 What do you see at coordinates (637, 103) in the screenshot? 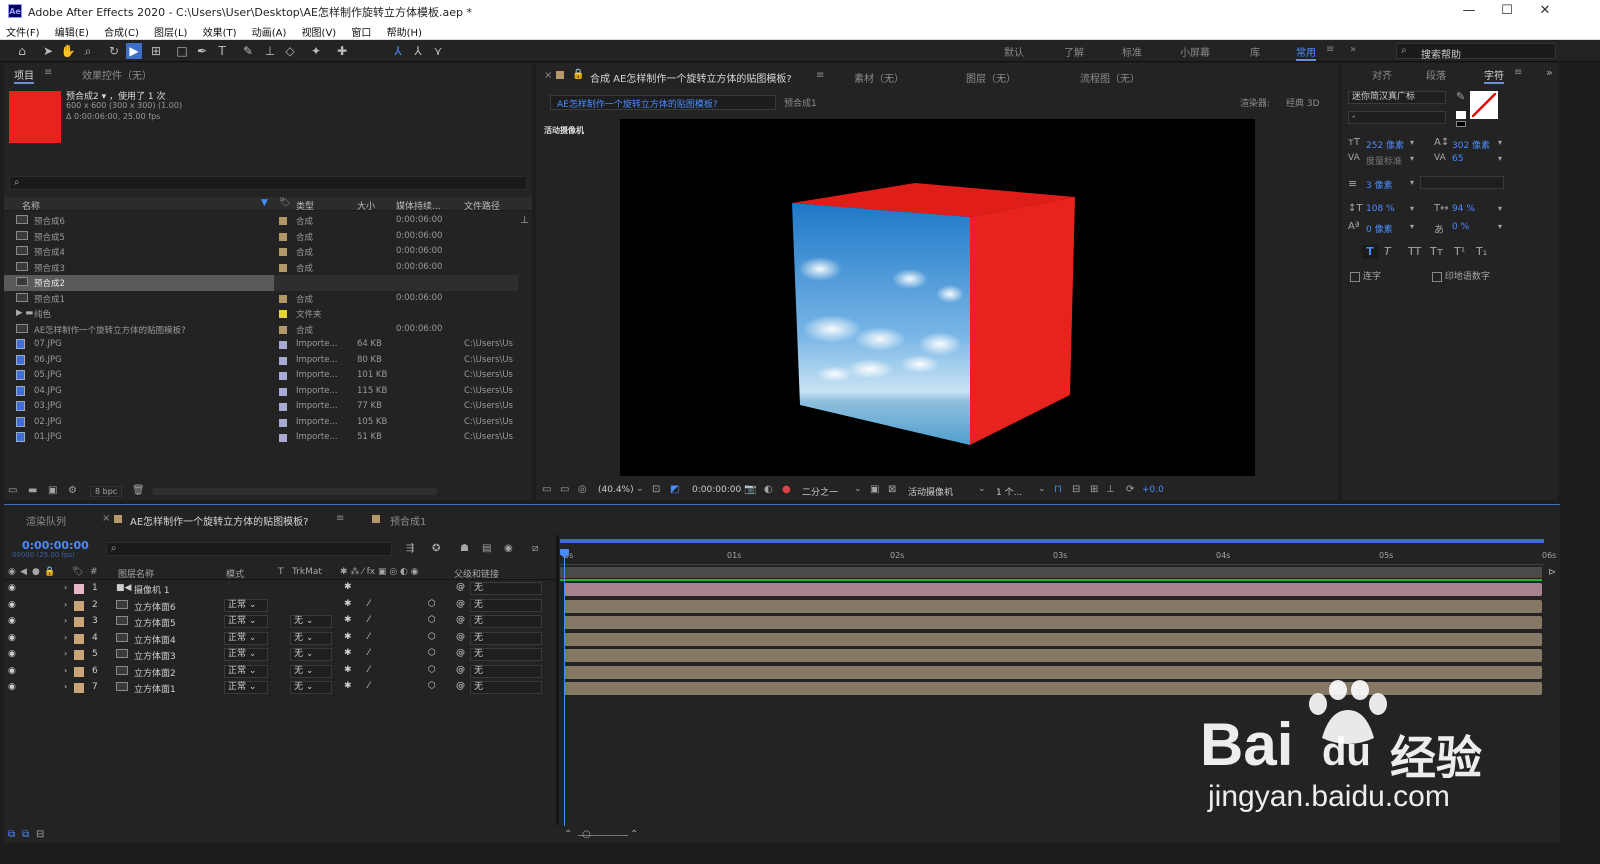
I see `breadcrumb-active-comp: AE怎样制作一个旋转立方体的贴图模板?` at bounding box center [637, 103].